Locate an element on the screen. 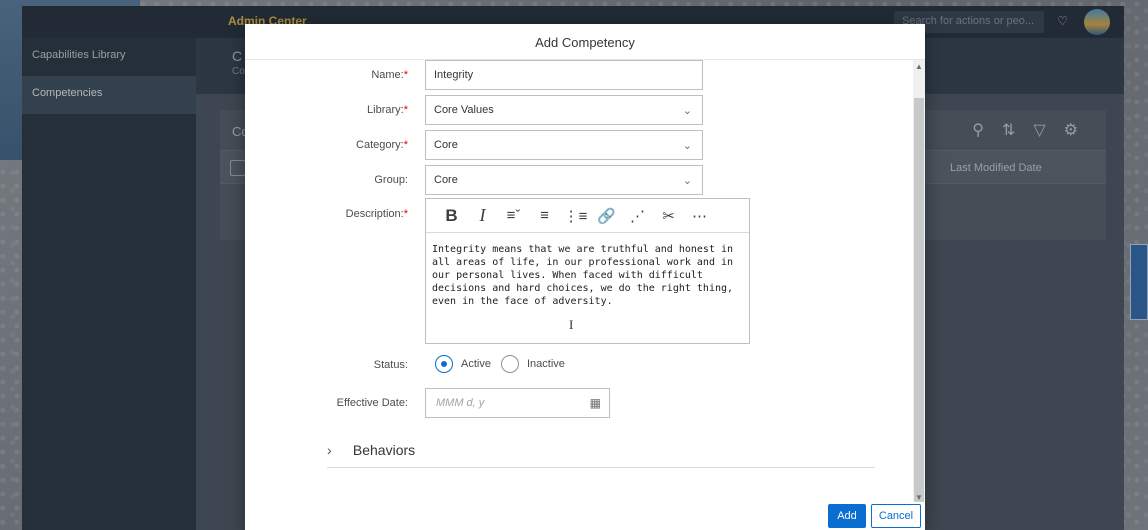 The height and width of the screenshot is (530, 1148). behaviors-label: Behaviors is located at coordinates (384, 450).